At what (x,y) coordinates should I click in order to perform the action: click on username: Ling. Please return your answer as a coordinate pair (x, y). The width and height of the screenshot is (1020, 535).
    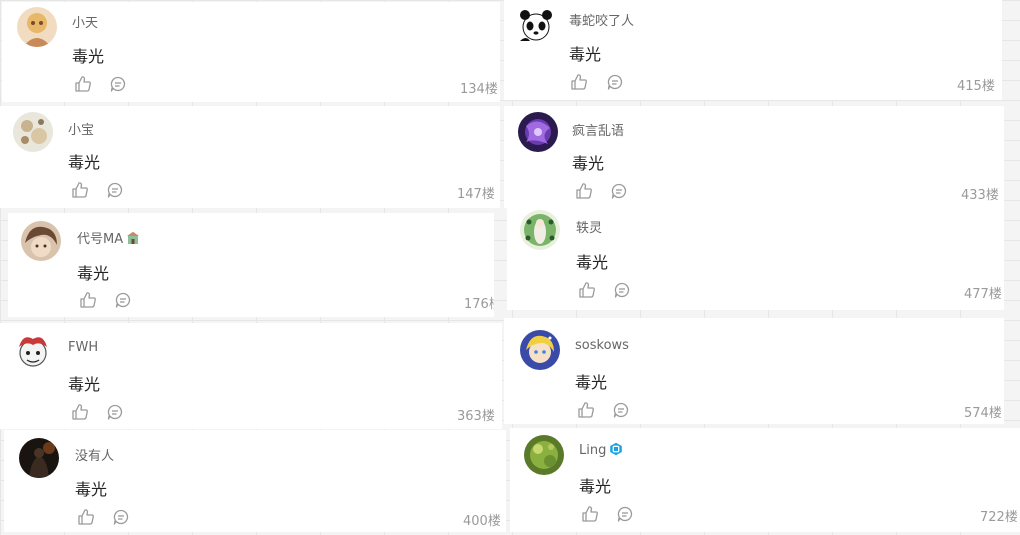
    Looking at the image, I should click on (601, 450).